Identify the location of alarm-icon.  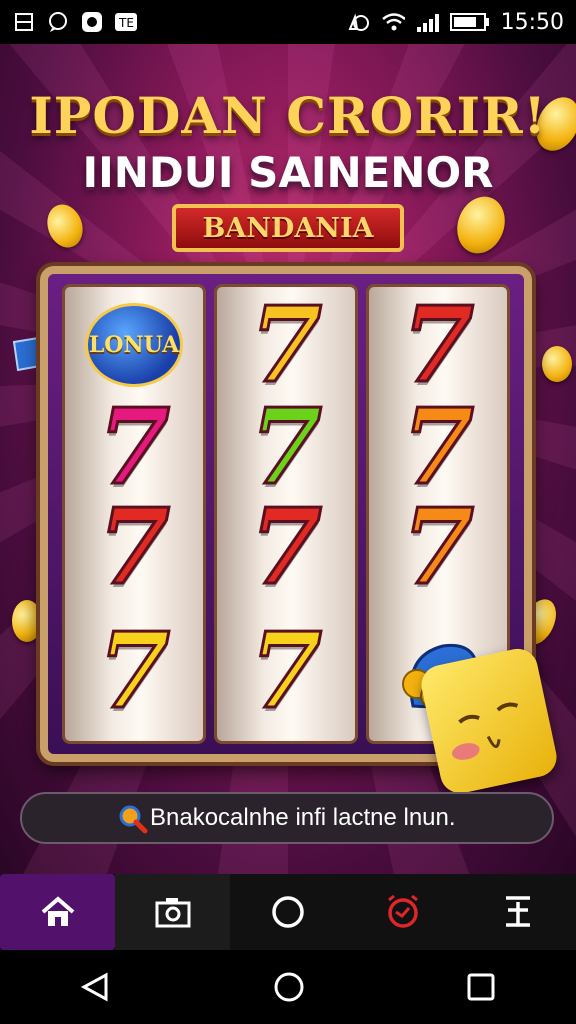
(359, 22).